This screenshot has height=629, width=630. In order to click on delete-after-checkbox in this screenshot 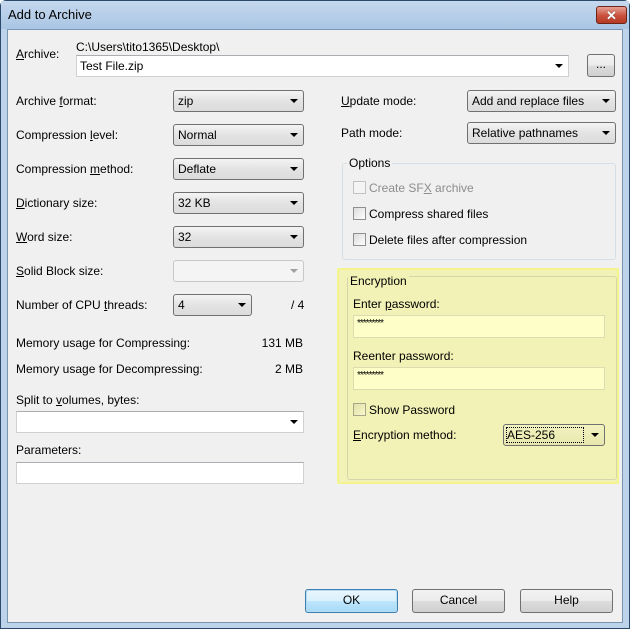, I will do `click(359, 239)`.